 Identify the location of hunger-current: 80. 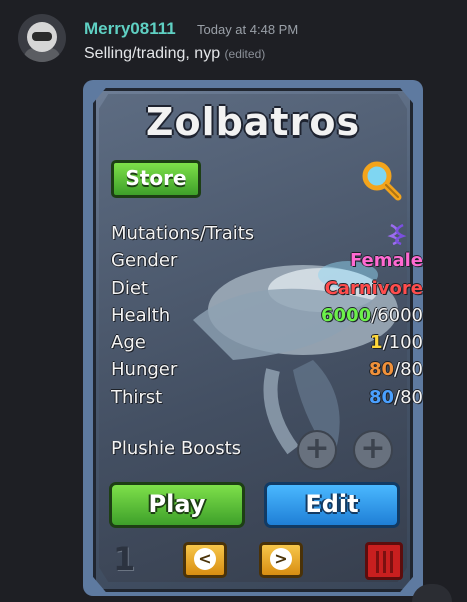
(381, 370).